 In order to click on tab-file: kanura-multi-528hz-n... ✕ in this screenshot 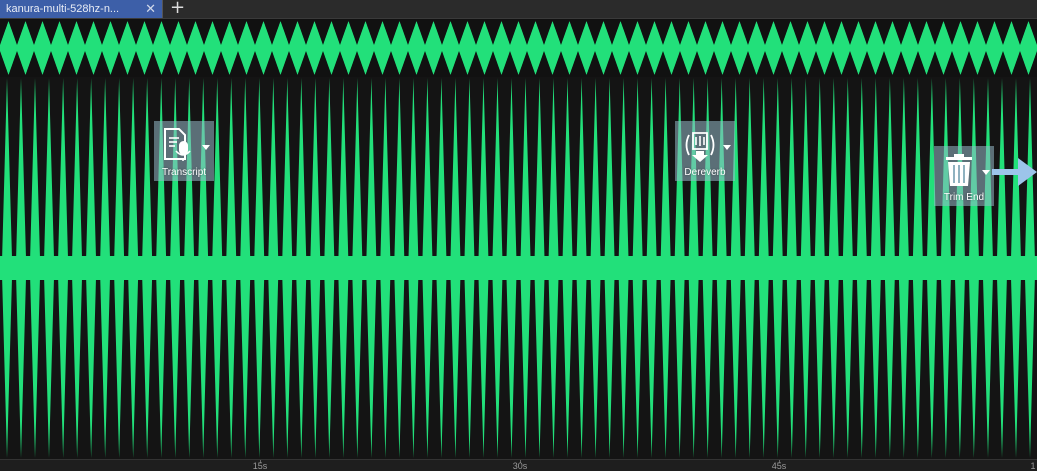, I will do `click(81, 9)`.